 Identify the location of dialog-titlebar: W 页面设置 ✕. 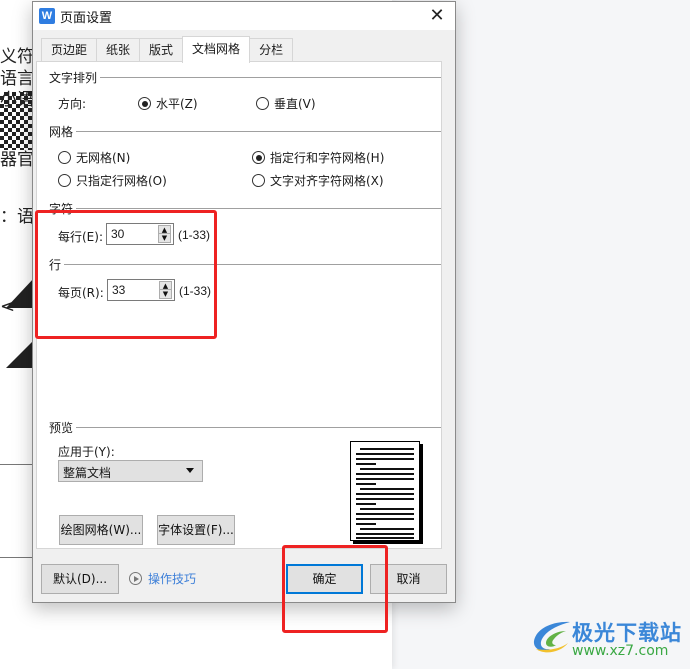
(244, 16).